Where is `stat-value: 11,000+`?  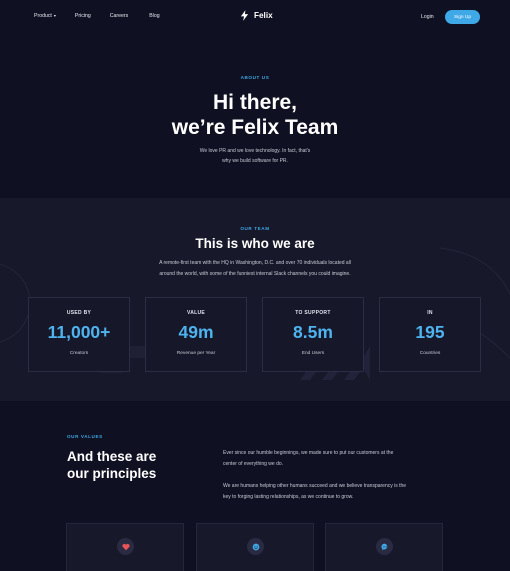
stat-value: 11,000+ is located at coordinates (79, 332).